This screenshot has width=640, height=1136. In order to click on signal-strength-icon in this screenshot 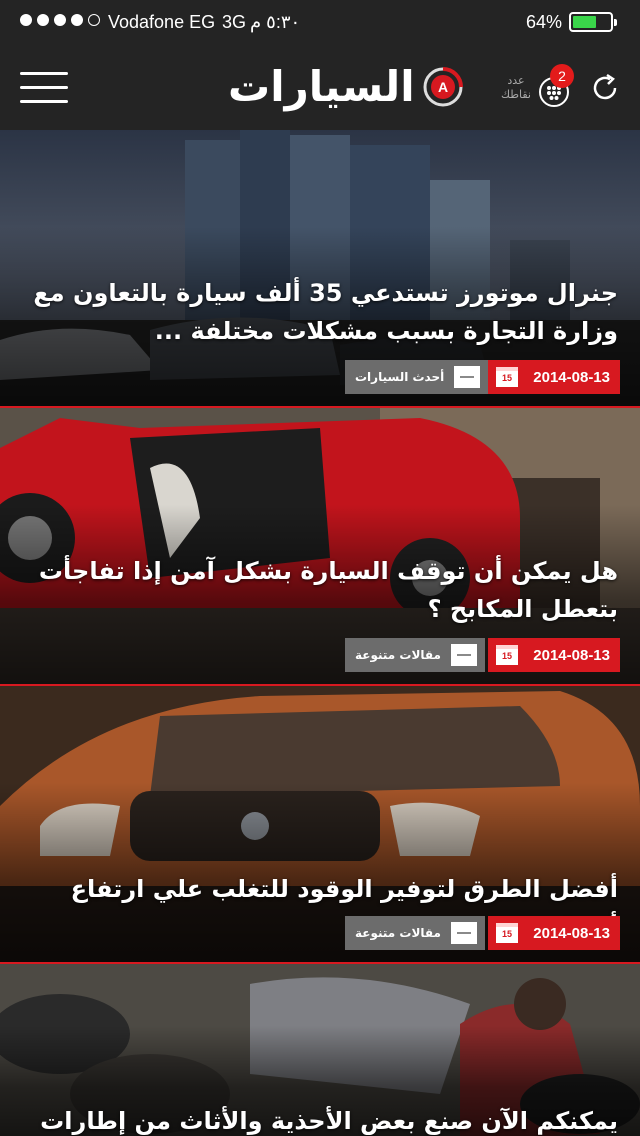, I will do `click(60, 20)`.